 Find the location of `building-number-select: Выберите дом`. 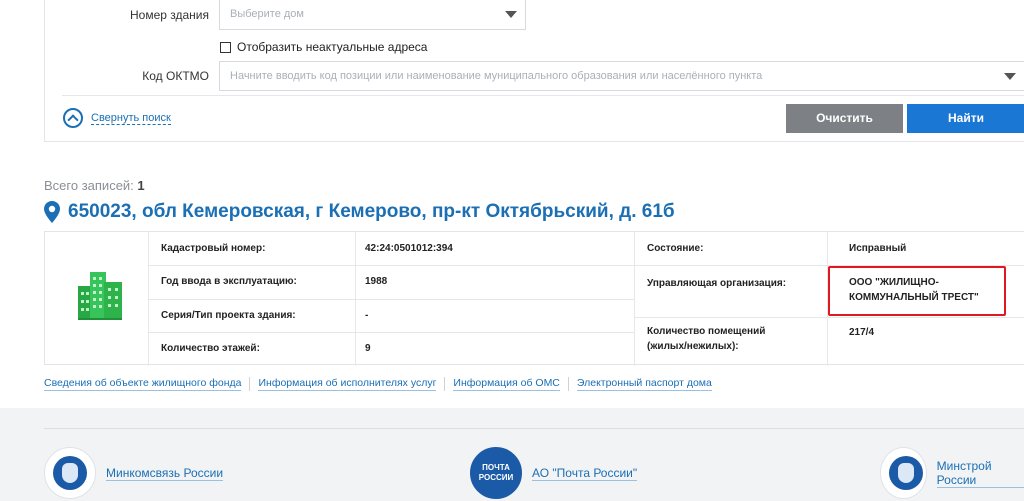

building-number-select: Выберите дом is located at coordinates (372, 15).